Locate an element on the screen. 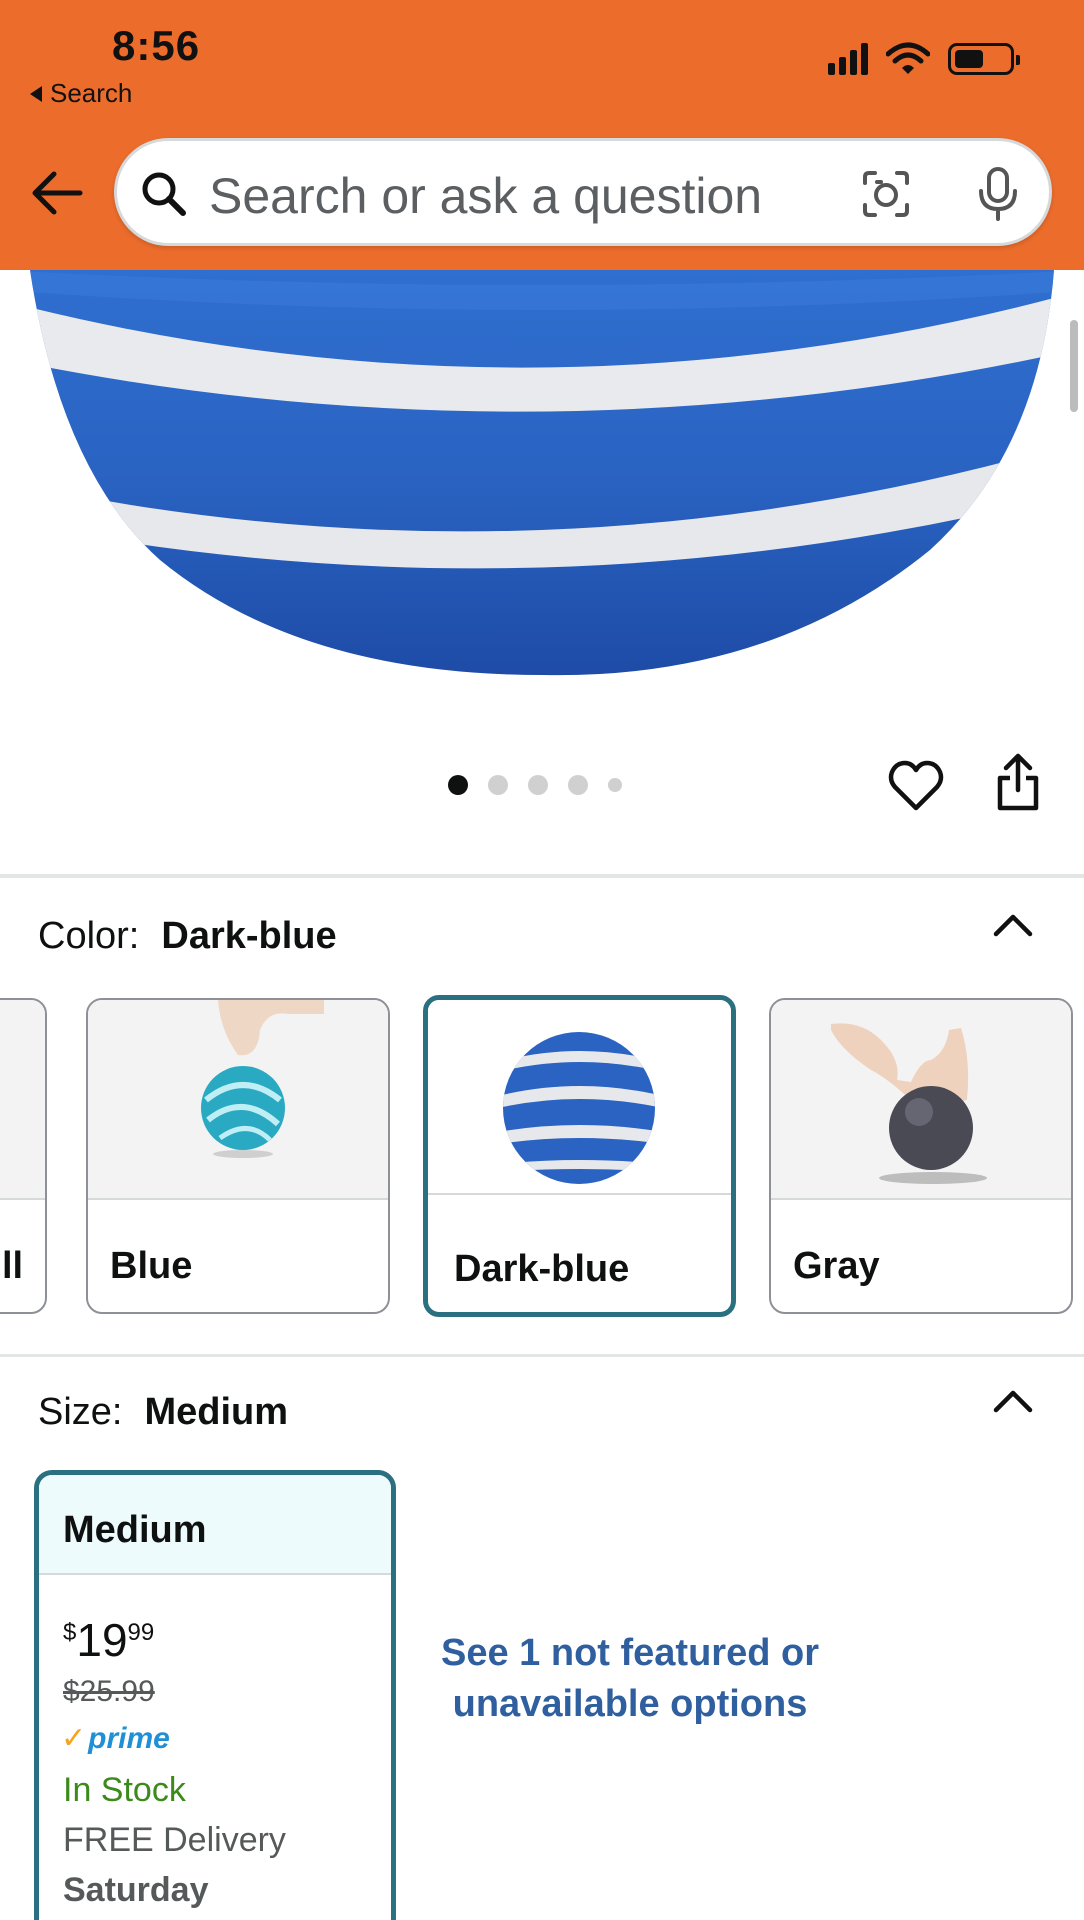 The image size is (1084, 1920). camera-lens-icon is located at coordinates (886, 194).